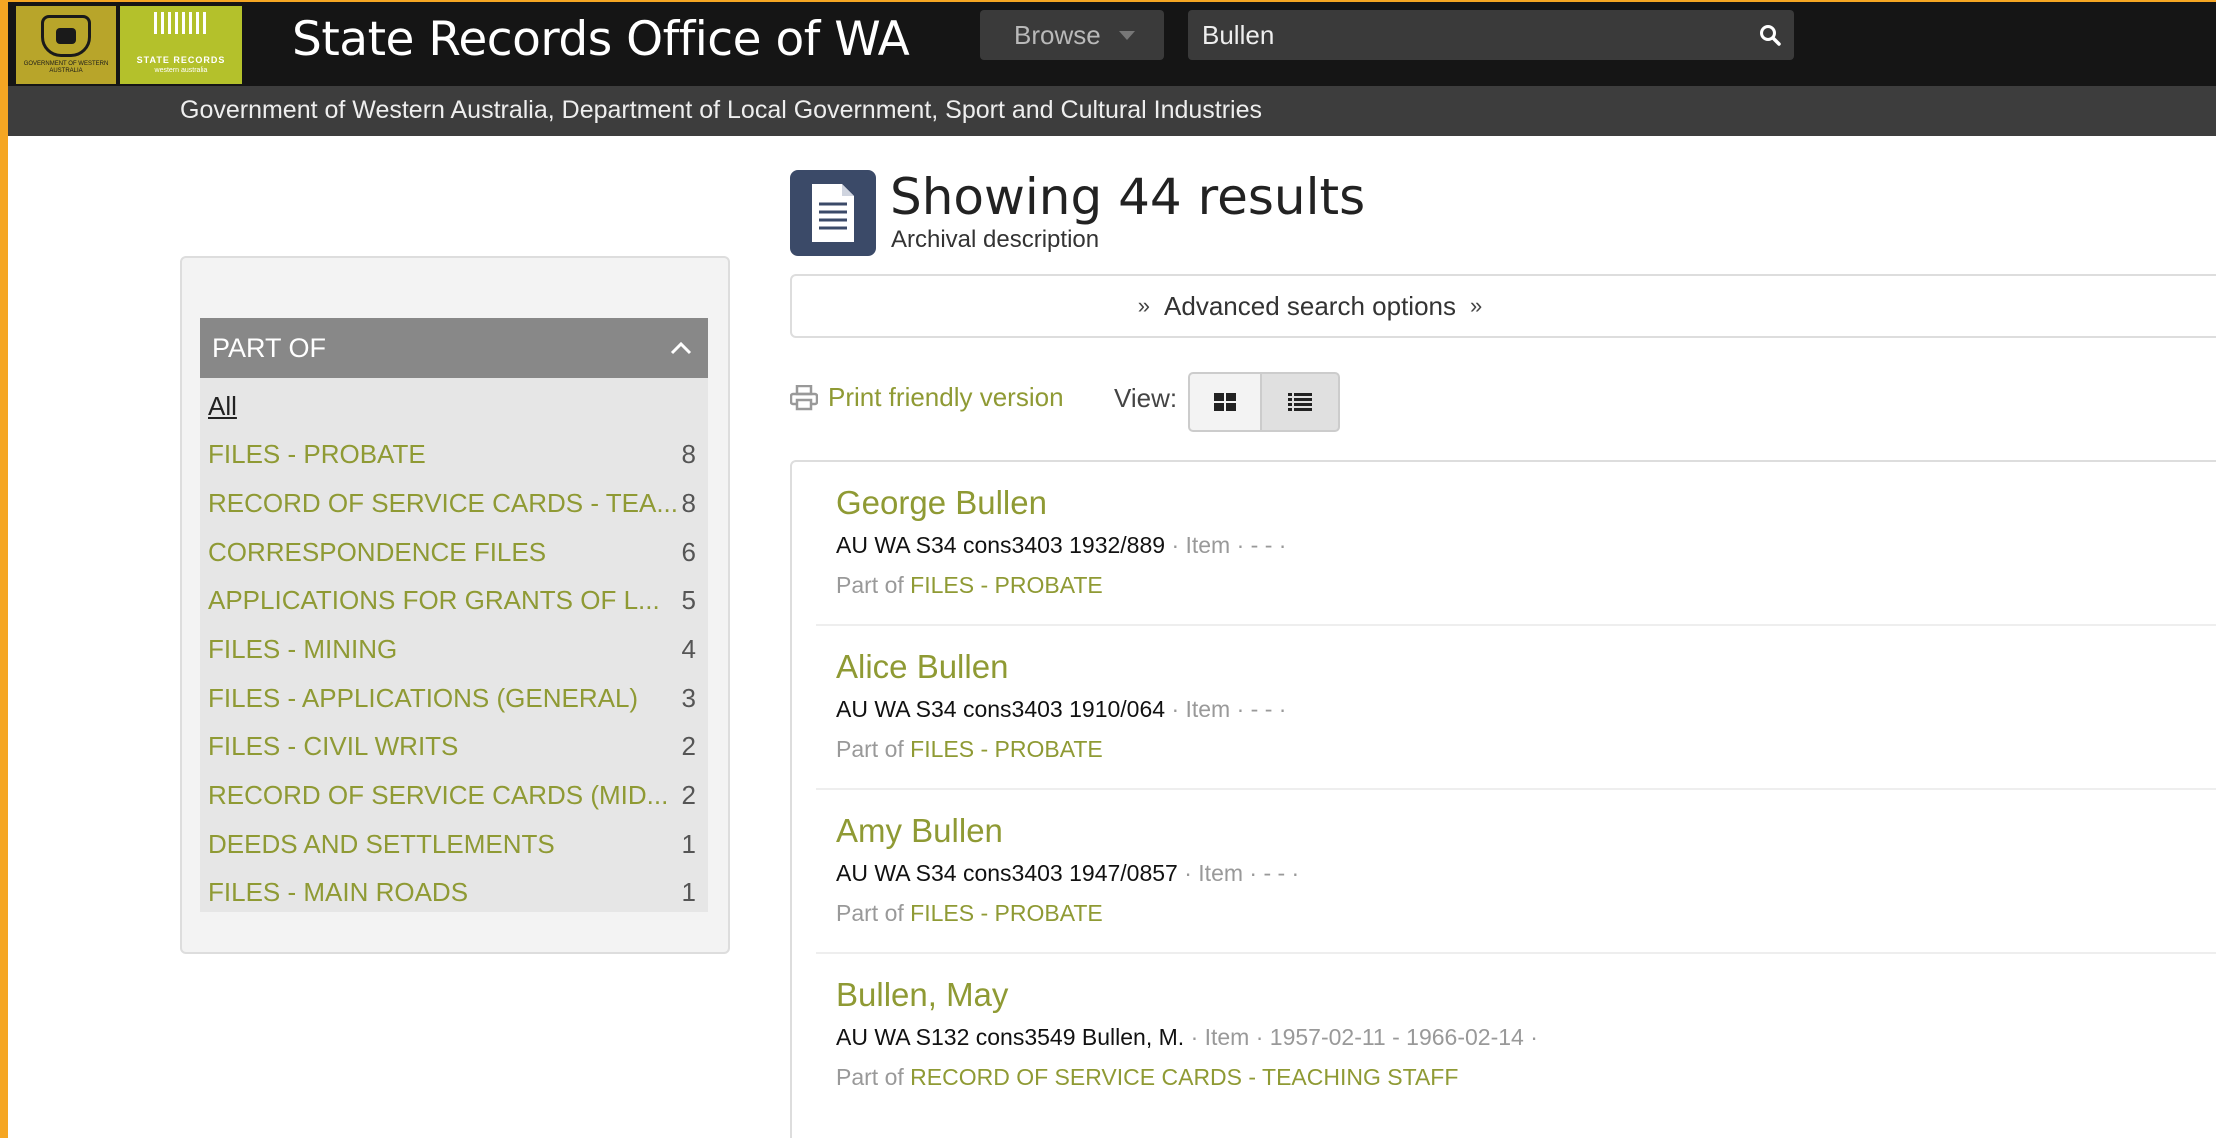 The image size is (2216, 1138). I want to click on part-of-link: RECORD OF SERVICE CARDS - TEACHING STAFF, so click(1184, 1077).